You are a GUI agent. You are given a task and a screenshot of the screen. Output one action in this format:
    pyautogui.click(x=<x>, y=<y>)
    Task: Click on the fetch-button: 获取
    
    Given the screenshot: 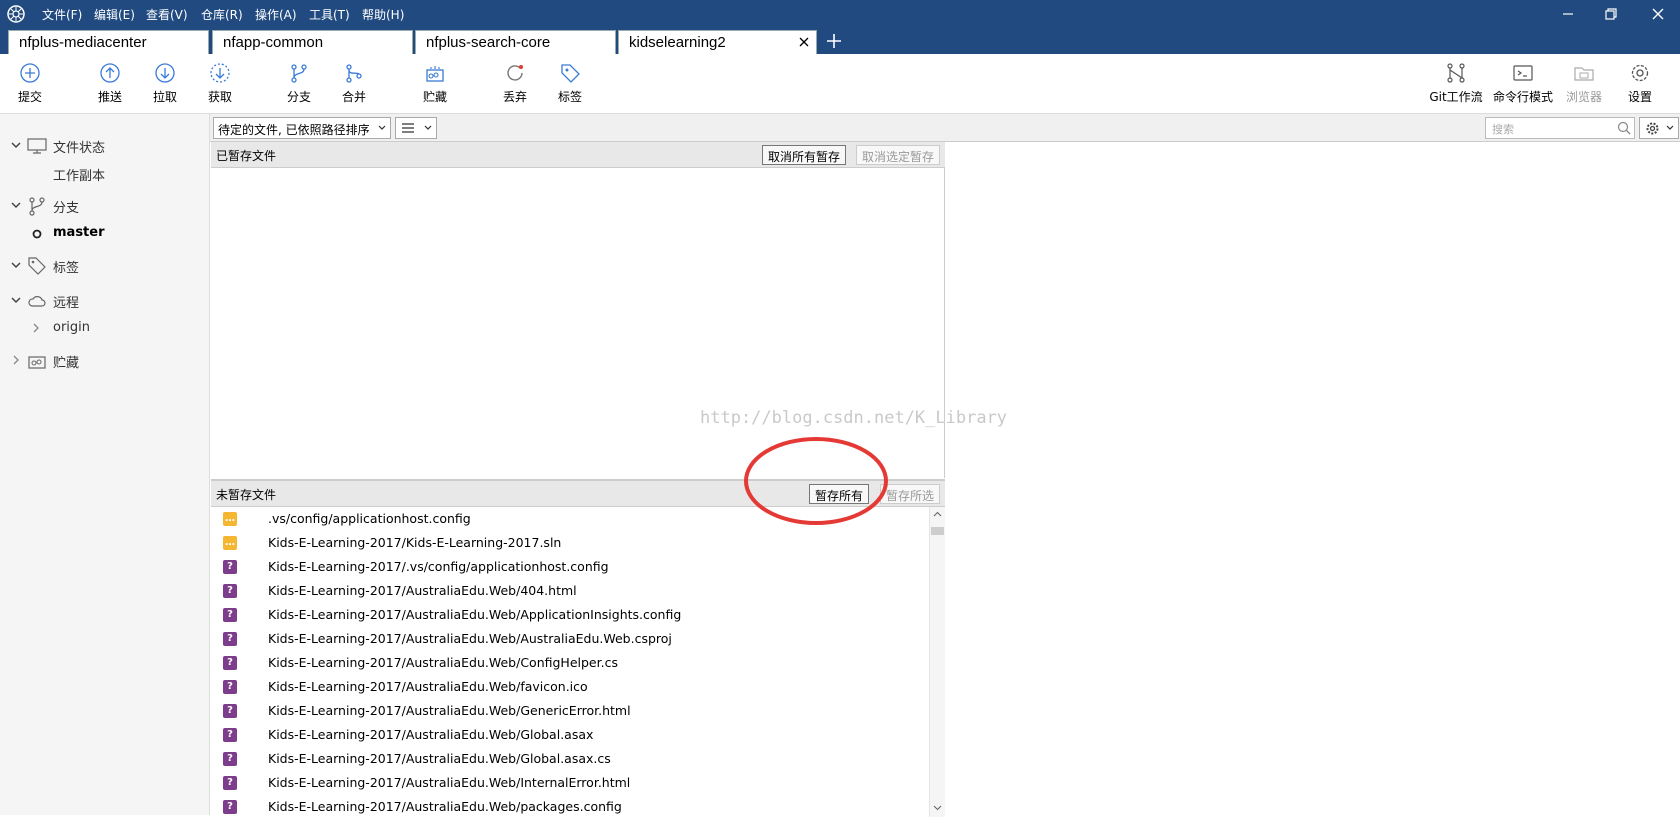 What is the action you would take?
    pyautogui.click(x=220, y=84)
    